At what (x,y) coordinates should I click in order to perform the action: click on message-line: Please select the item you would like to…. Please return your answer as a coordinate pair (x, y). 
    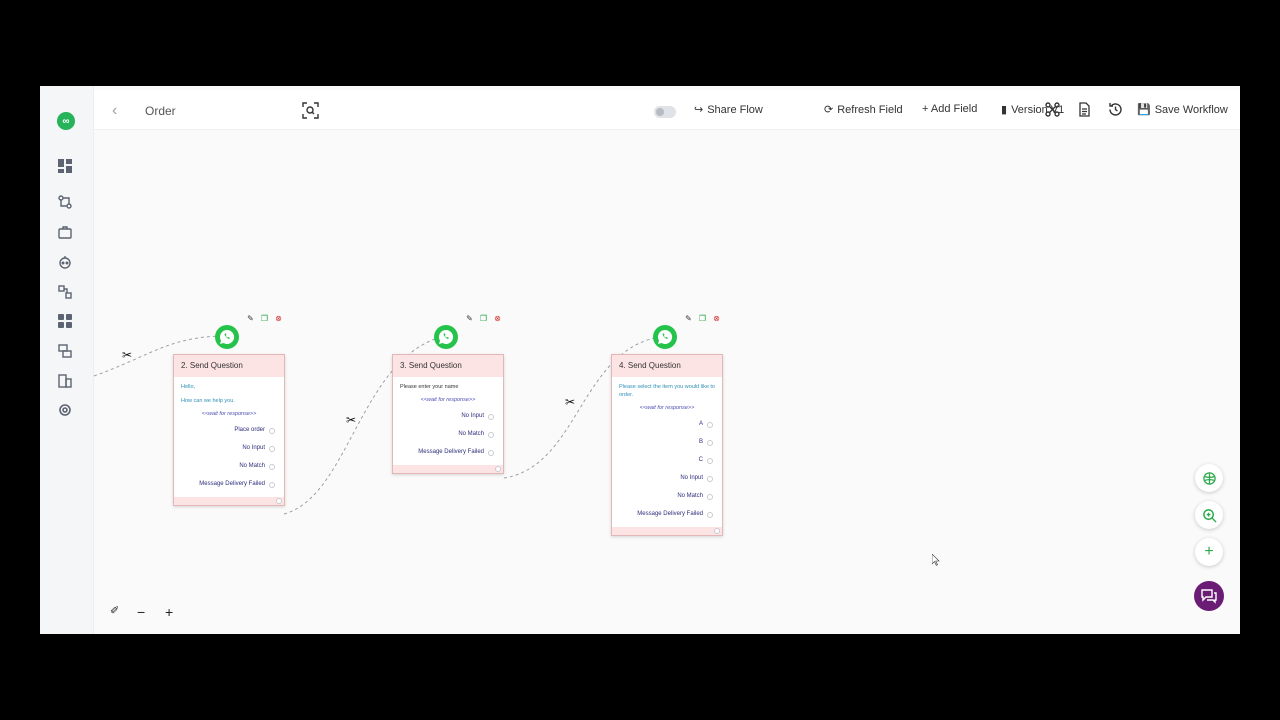
    Looking at the image, I should click on (667, 391).